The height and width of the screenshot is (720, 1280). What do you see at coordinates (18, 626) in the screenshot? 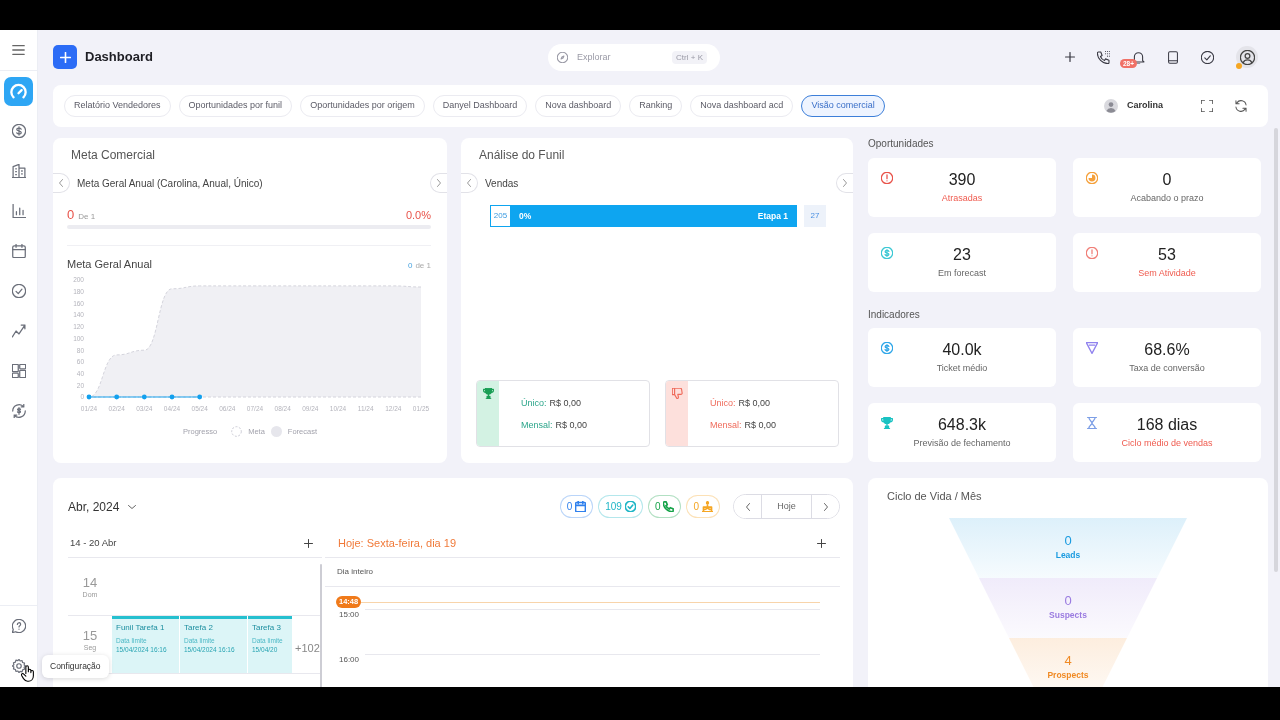
I see `help-icon` at bounding box center [18, 626].